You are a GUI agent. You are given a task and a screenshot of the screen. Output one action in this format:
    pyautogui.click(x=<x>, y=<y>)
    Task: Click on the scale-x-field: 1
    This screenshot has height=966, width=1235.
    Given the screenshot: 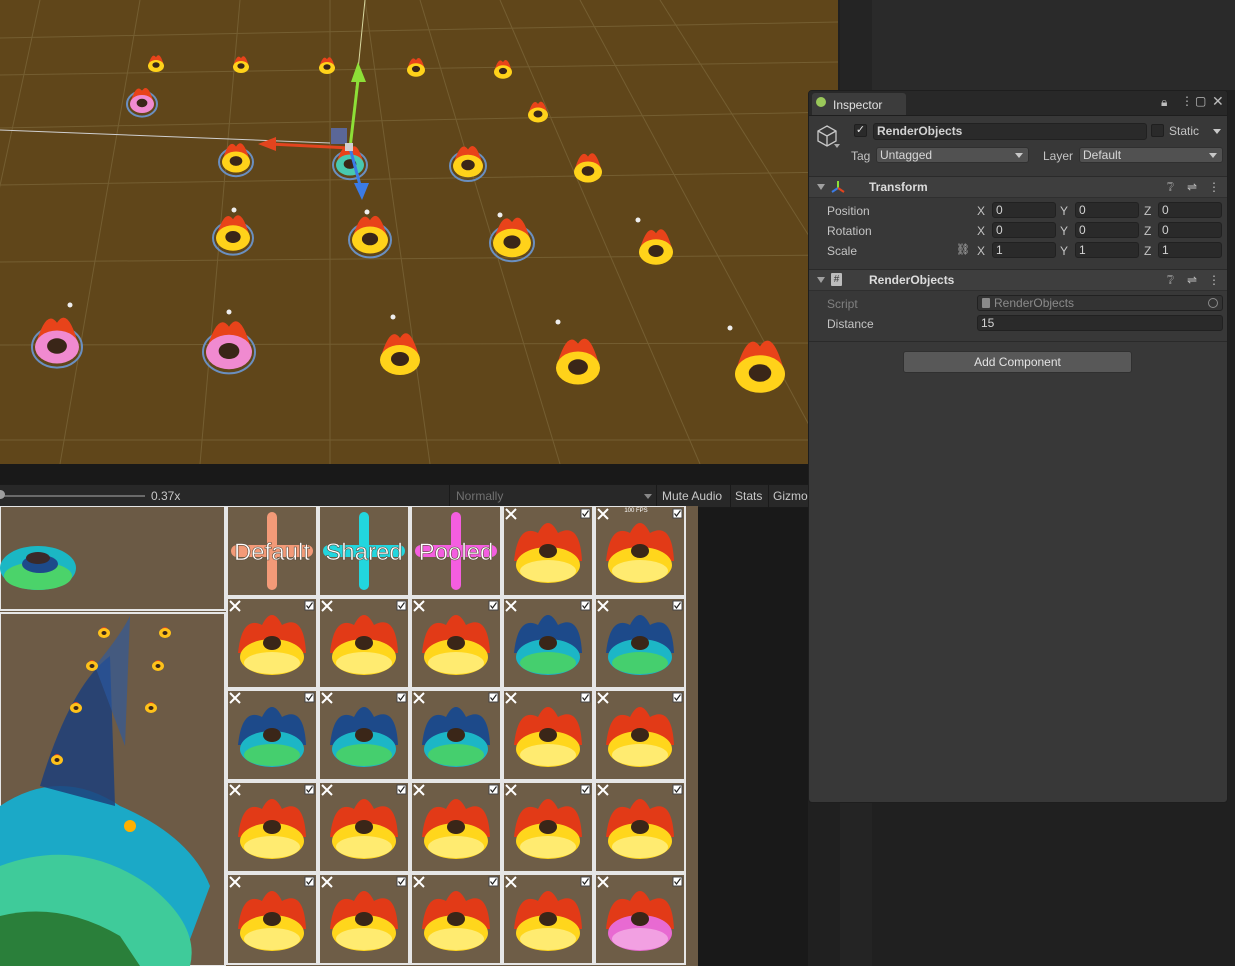 What is the action you would take?
    pyautogui.click(x=1024, y=250)
    